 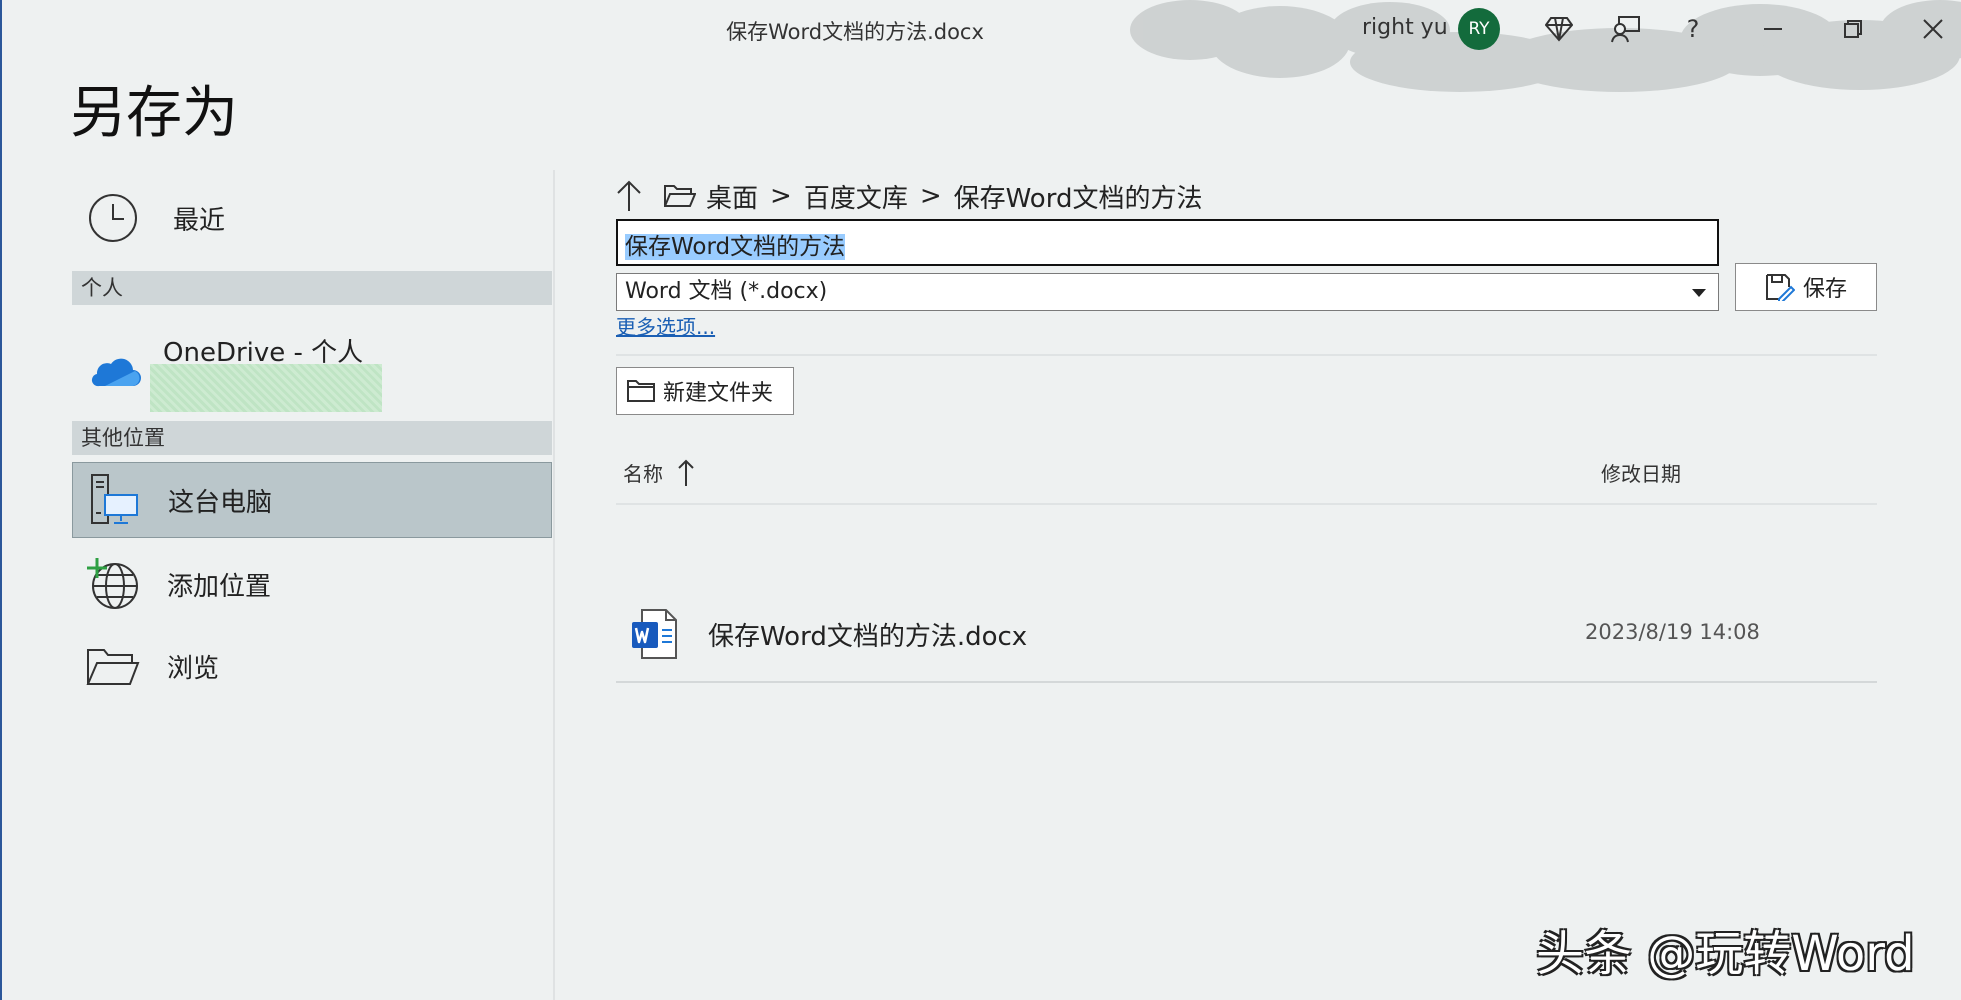 I want to click on filename-value: 保存Word文档的方法, so click(x=735, y=247).